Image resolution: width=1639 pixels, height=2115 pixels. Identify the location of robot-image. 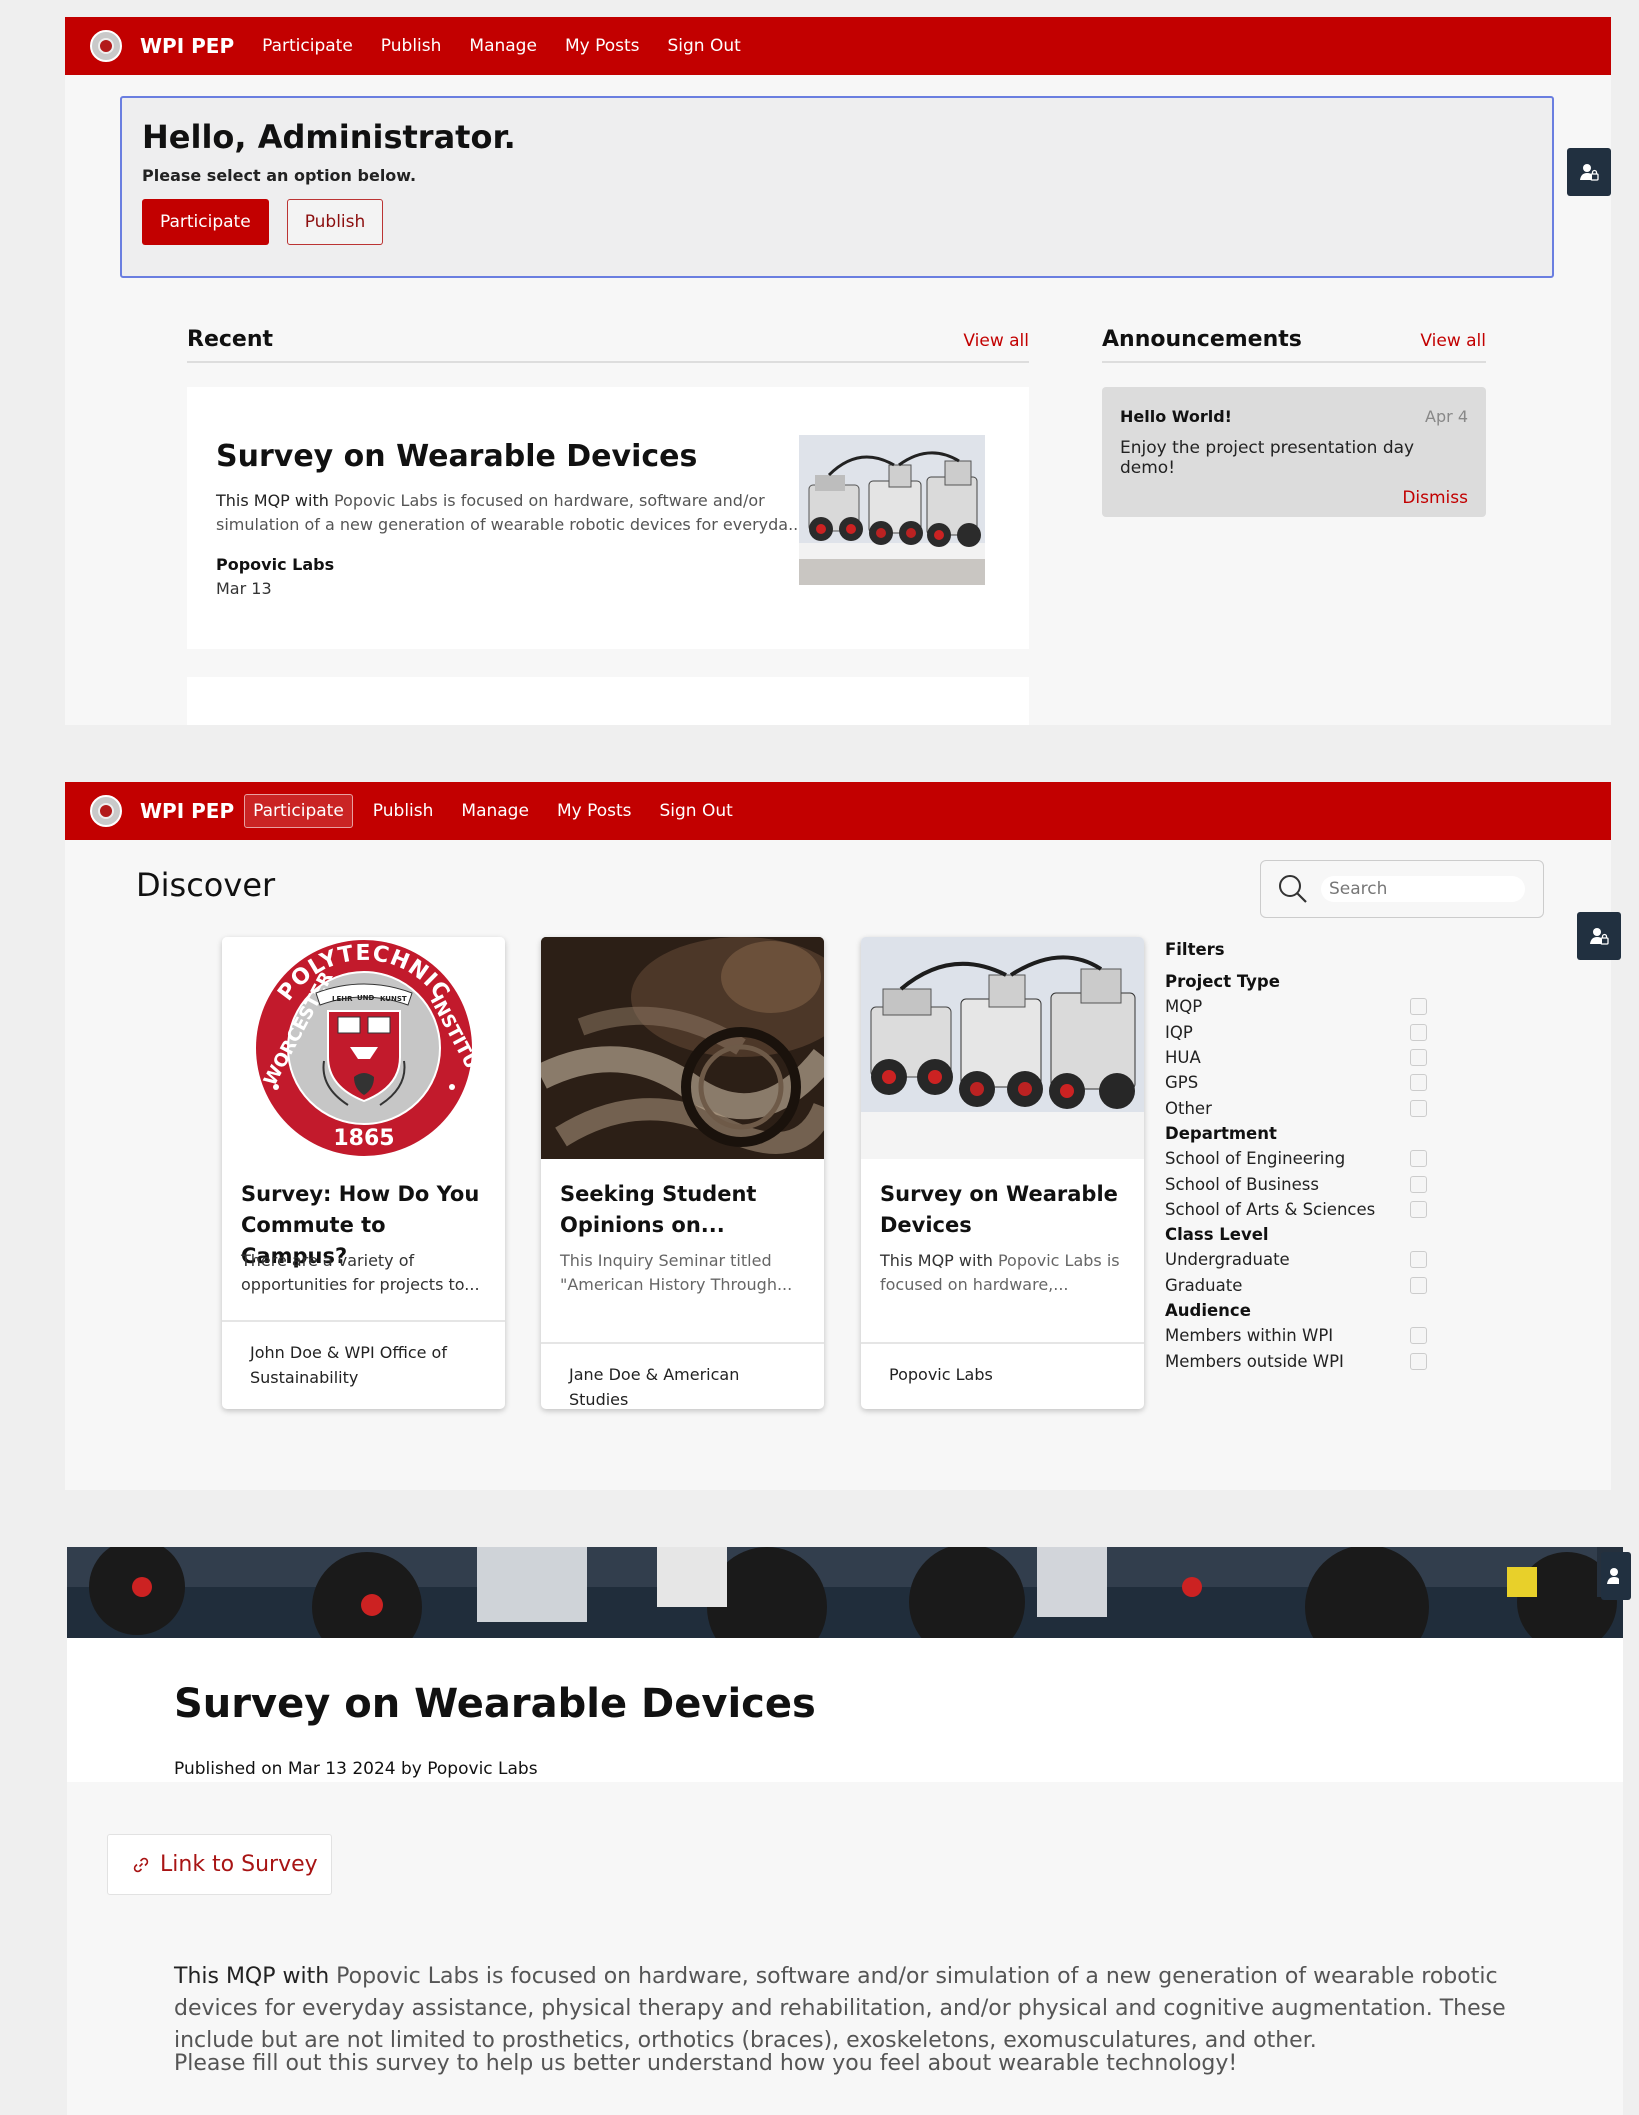
(1002, 1048).